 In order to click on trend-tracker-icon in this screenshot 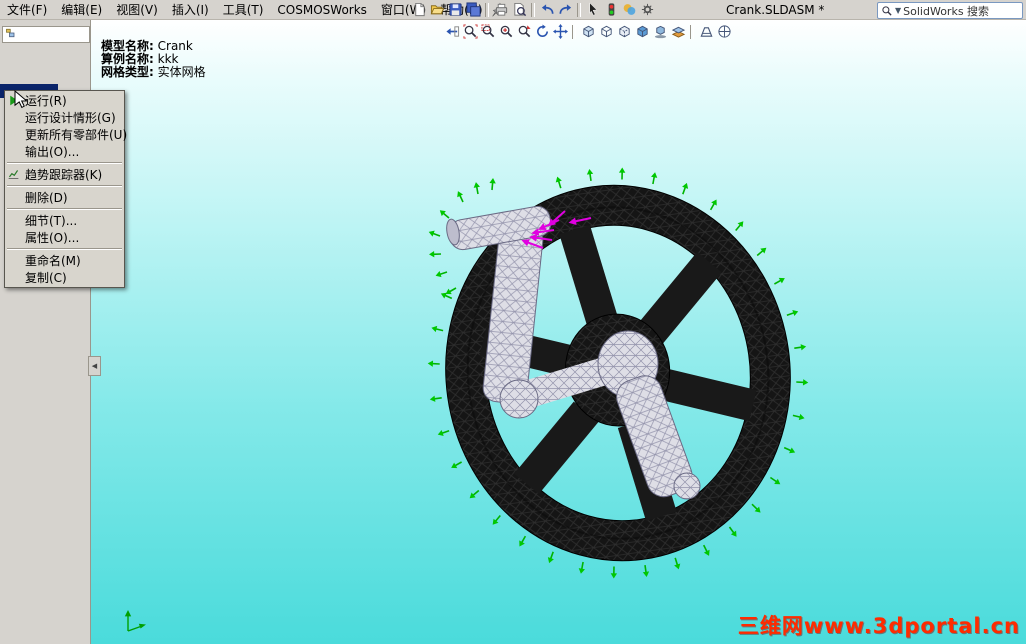, I will do `click(13, 174)`.